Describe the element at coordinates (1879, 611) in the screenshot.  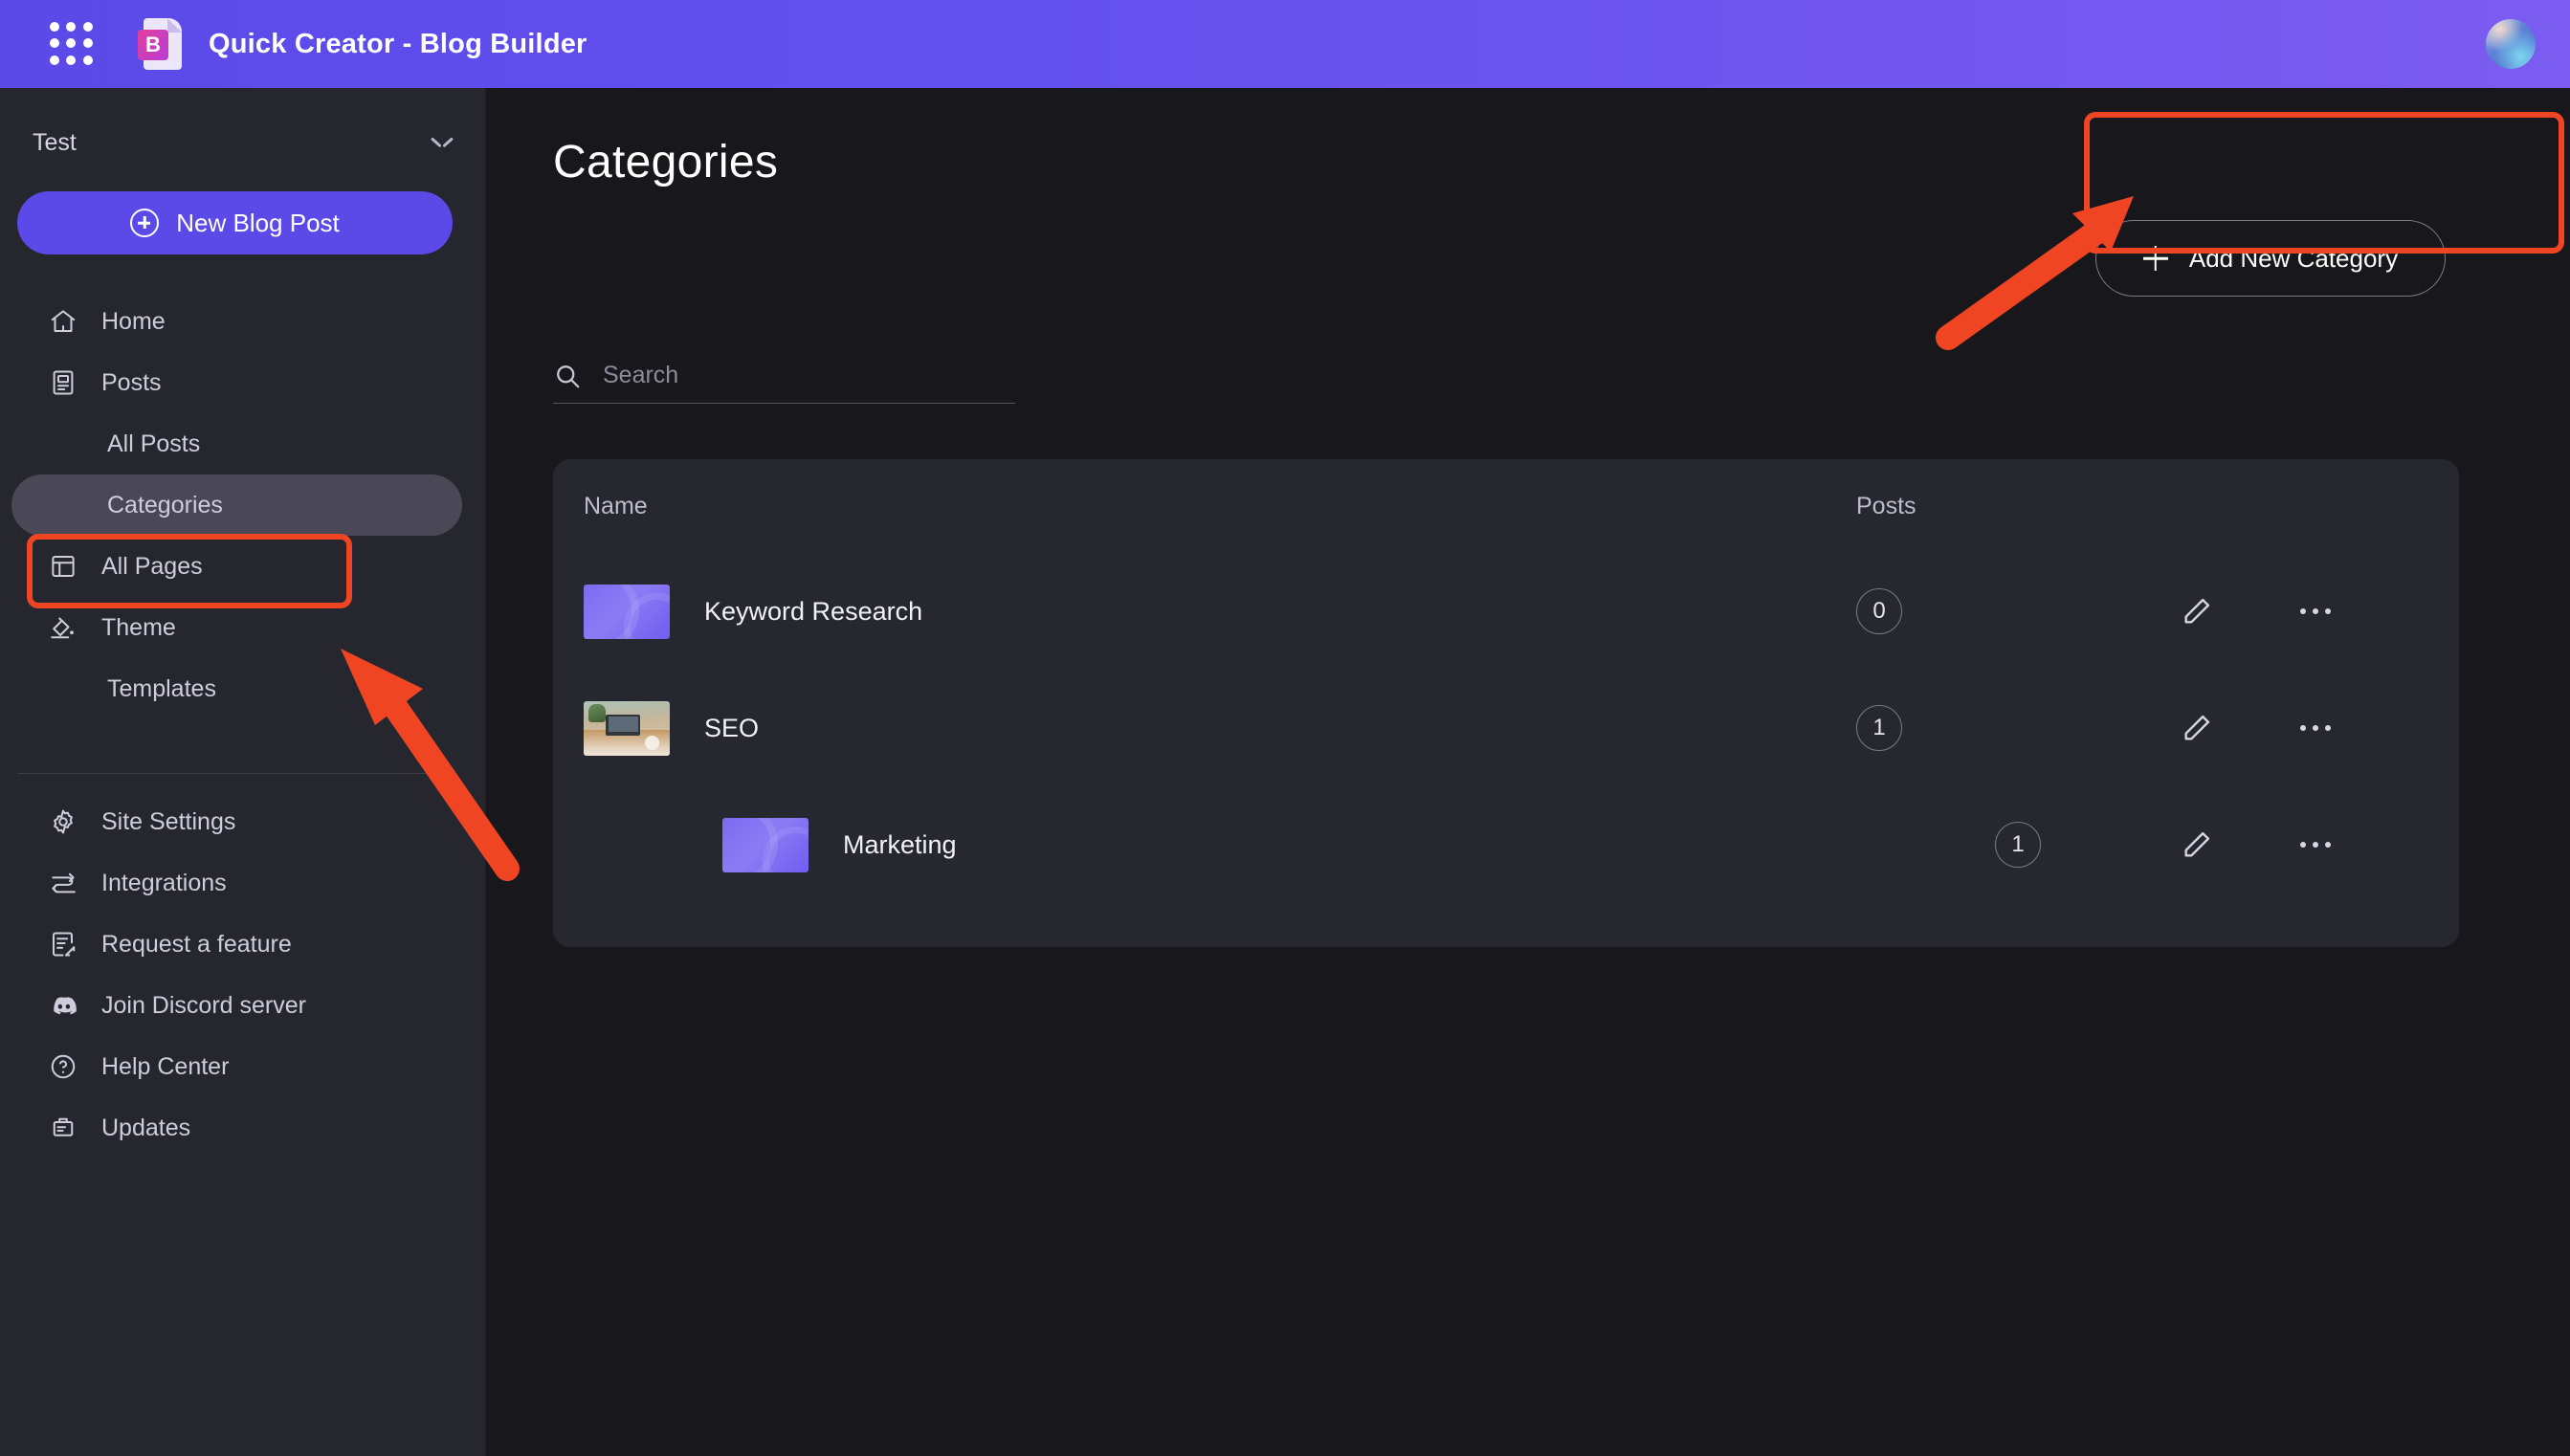
I see `post-count-badge: 0` at that location.